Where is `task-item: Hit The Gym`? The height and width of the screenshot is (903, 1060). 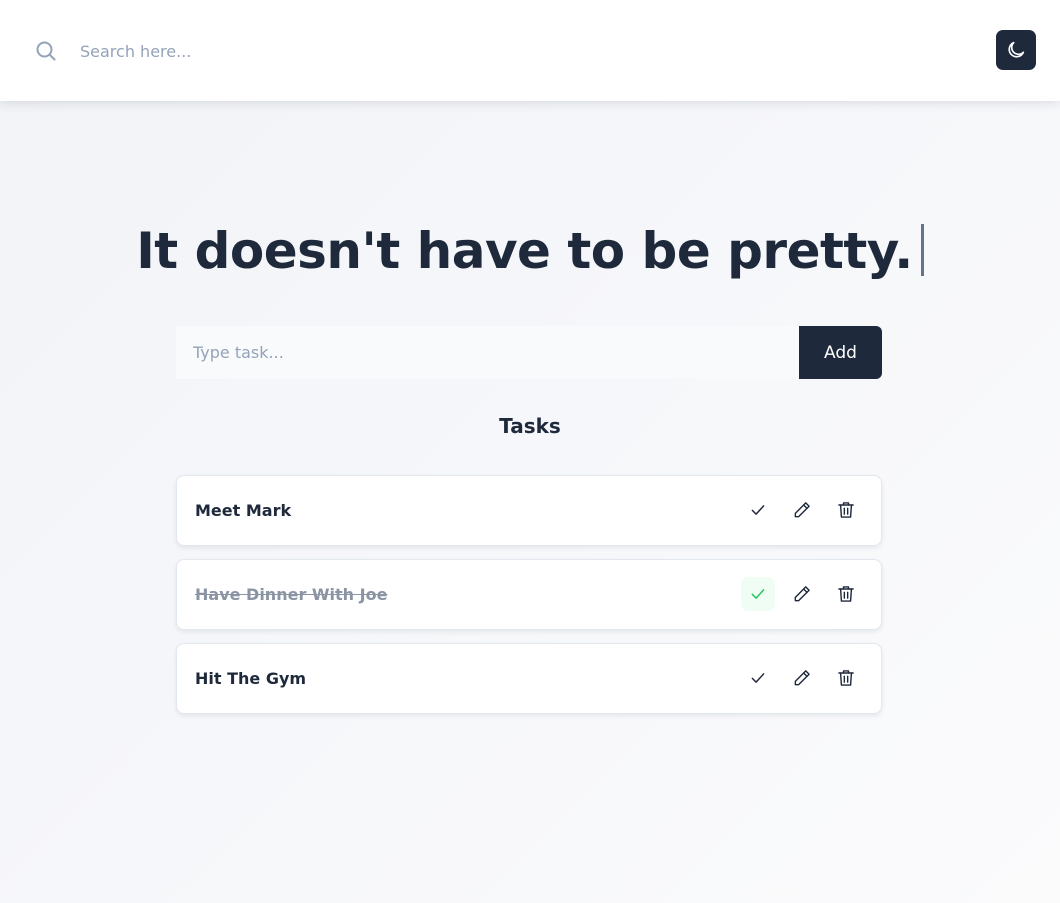
task-item: Hit The Gym is located at coordinates (529, 678).